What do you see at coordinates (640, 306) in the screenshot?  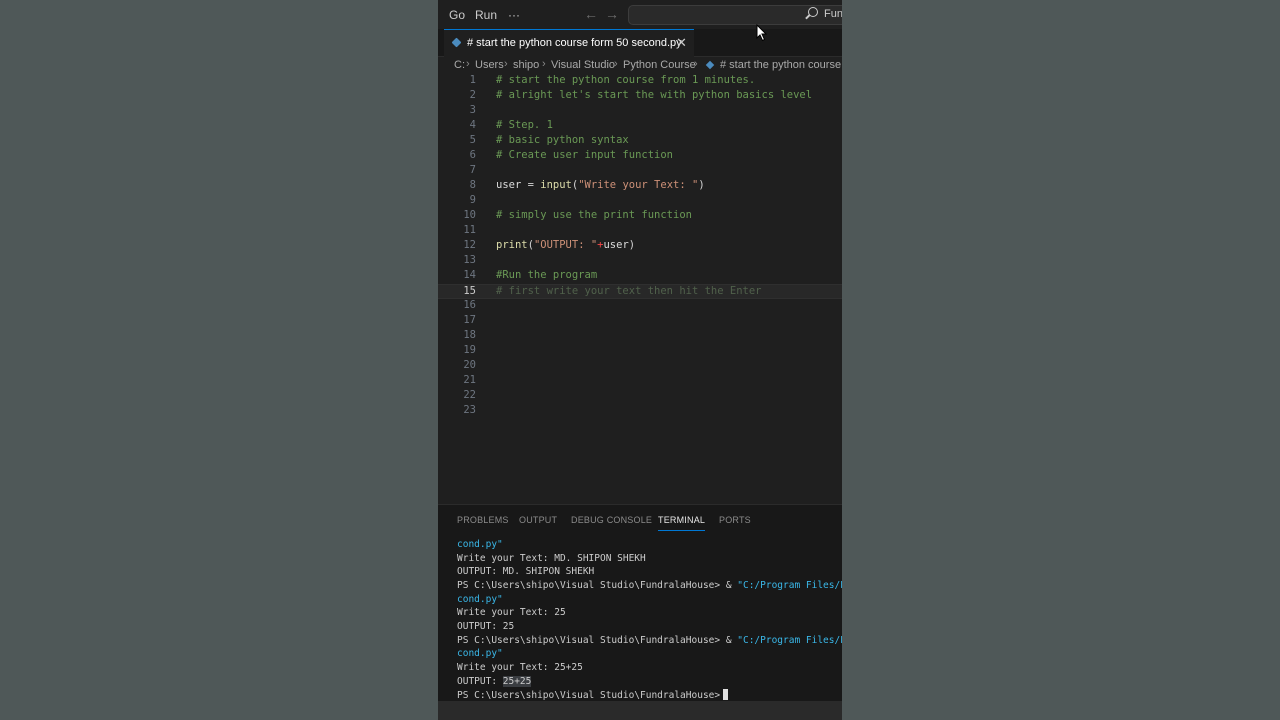 I see `code-line: 16` at bounding box center [640, 306].